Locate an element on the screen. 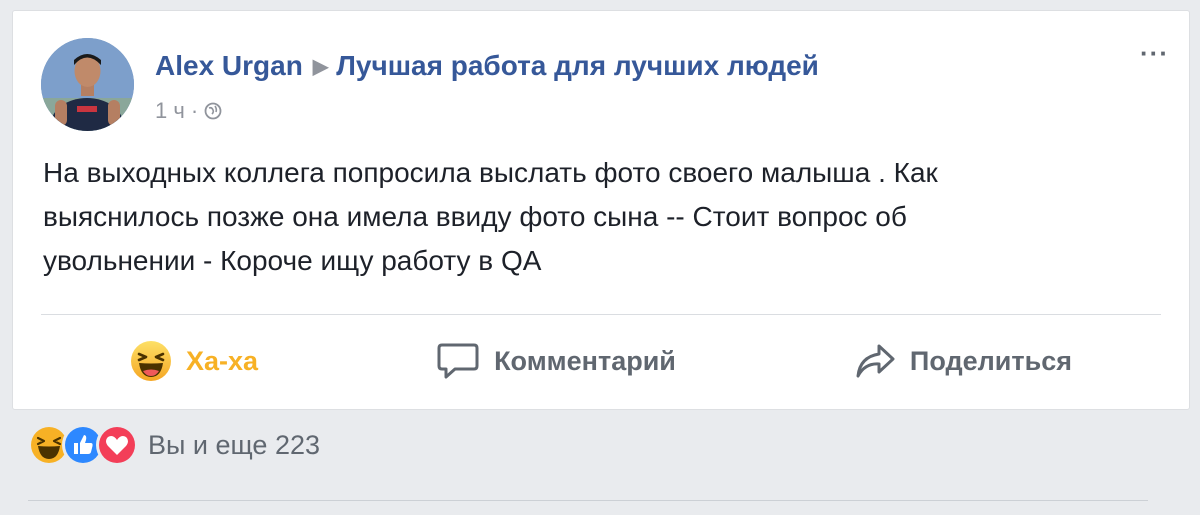  post-timestamp: 1 ч is located at coordinates (170, 111).